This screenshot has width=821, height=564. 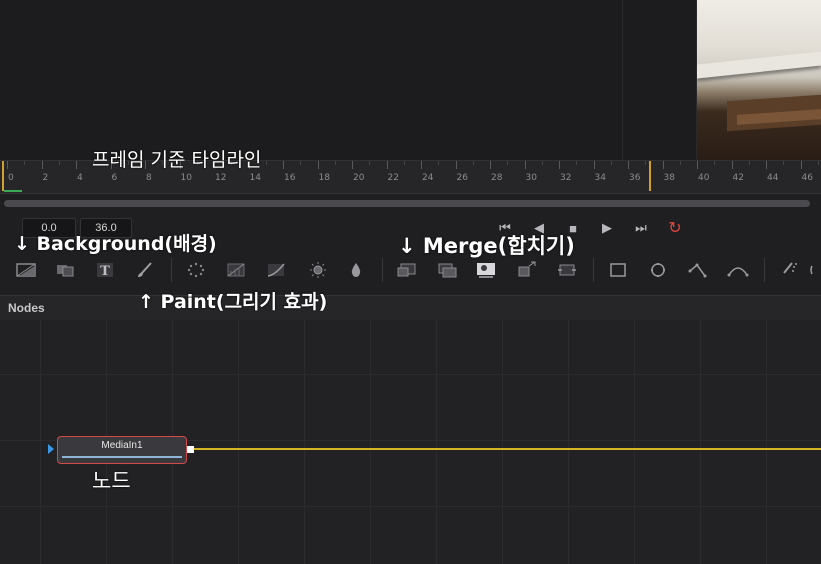 What do you see at coordinates (698, 270) in the screenshot?
I see `polygon-mask-icon` at bounding box center [698, 270].